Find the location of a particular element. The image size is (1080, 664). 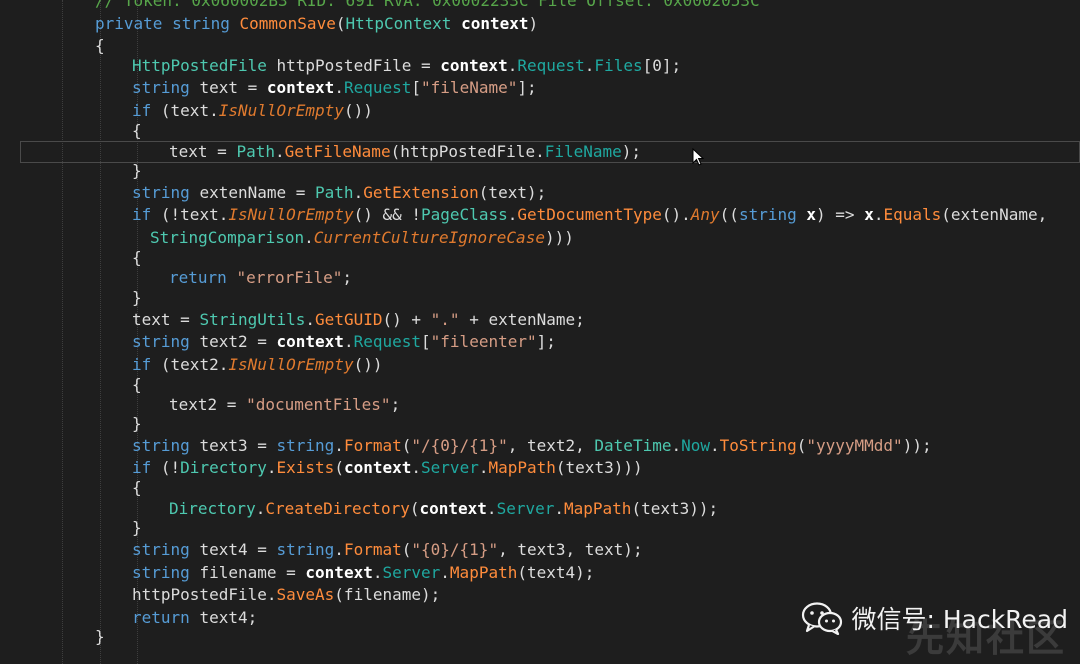

code-token: Path is located at coordinates (334, 192).